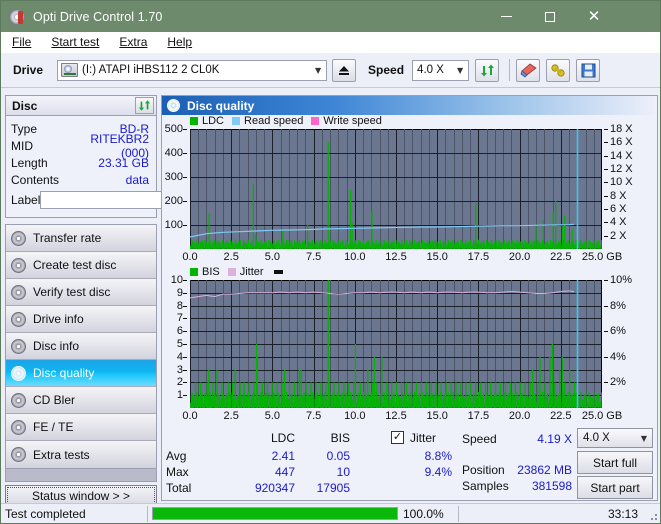  What do you see at coordinates (594, 16) in the screenshot?
I see `close-button: ✕` at bounding box center [594, 16].